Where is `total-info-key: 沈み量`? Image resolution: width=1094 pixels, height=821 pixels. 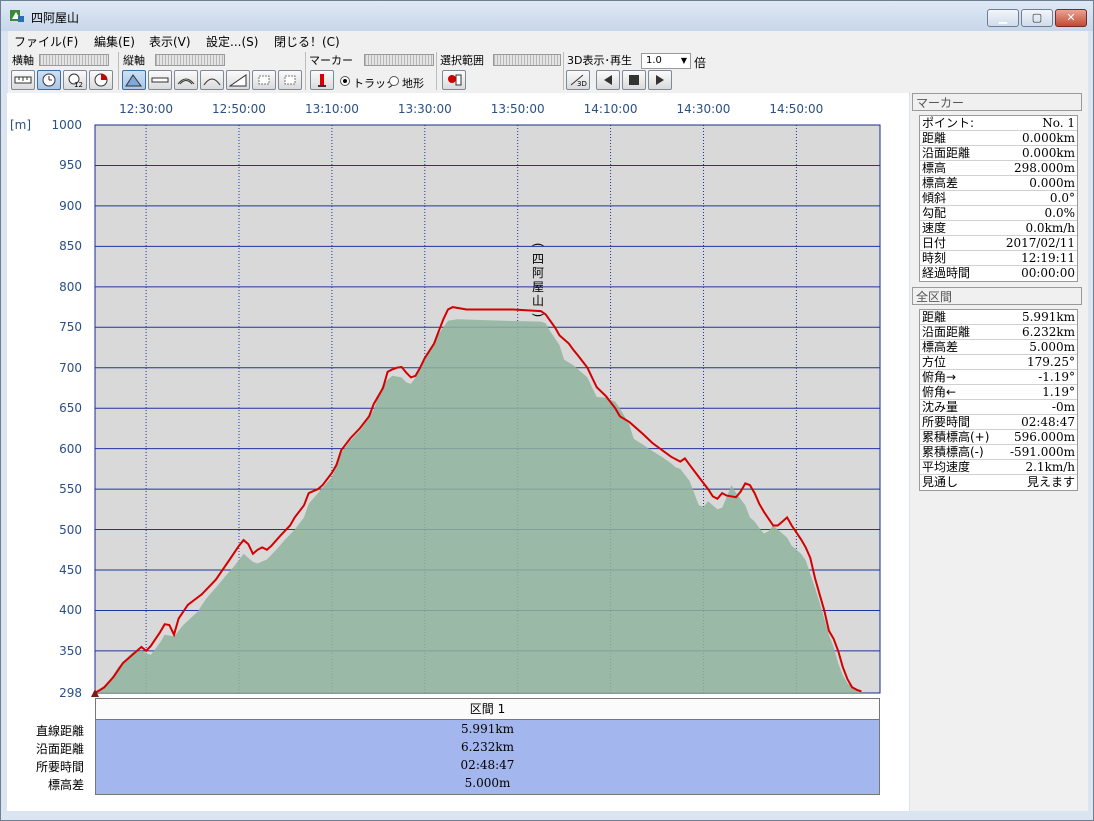
total-info-key: 沈み量 is located at coordinates (940, 407).